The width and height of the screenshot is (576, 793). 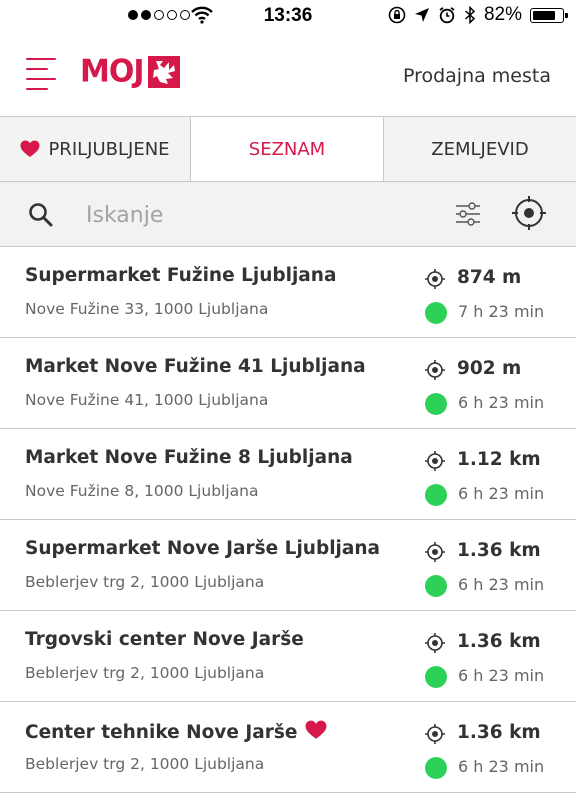 I want to click on store-name: Supermarket Nove Jarše Ljubljana, so click(x=202, y=548).